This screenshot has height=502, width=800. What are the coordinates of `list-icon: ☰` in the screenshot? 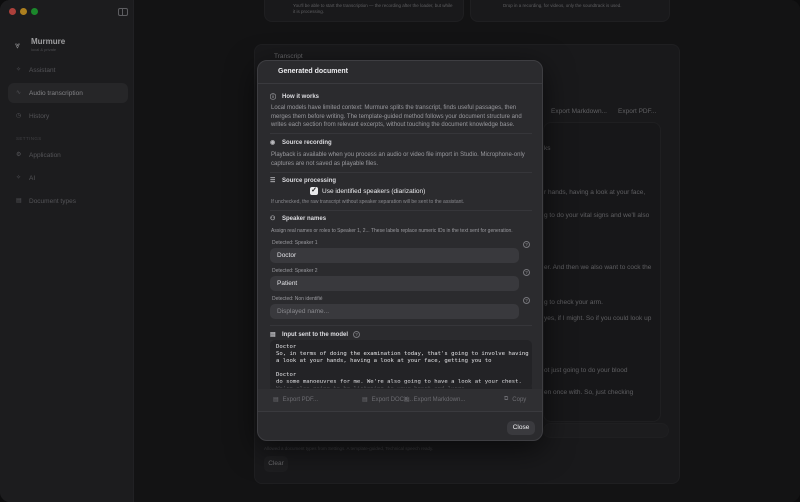 It's located at (273, 181).